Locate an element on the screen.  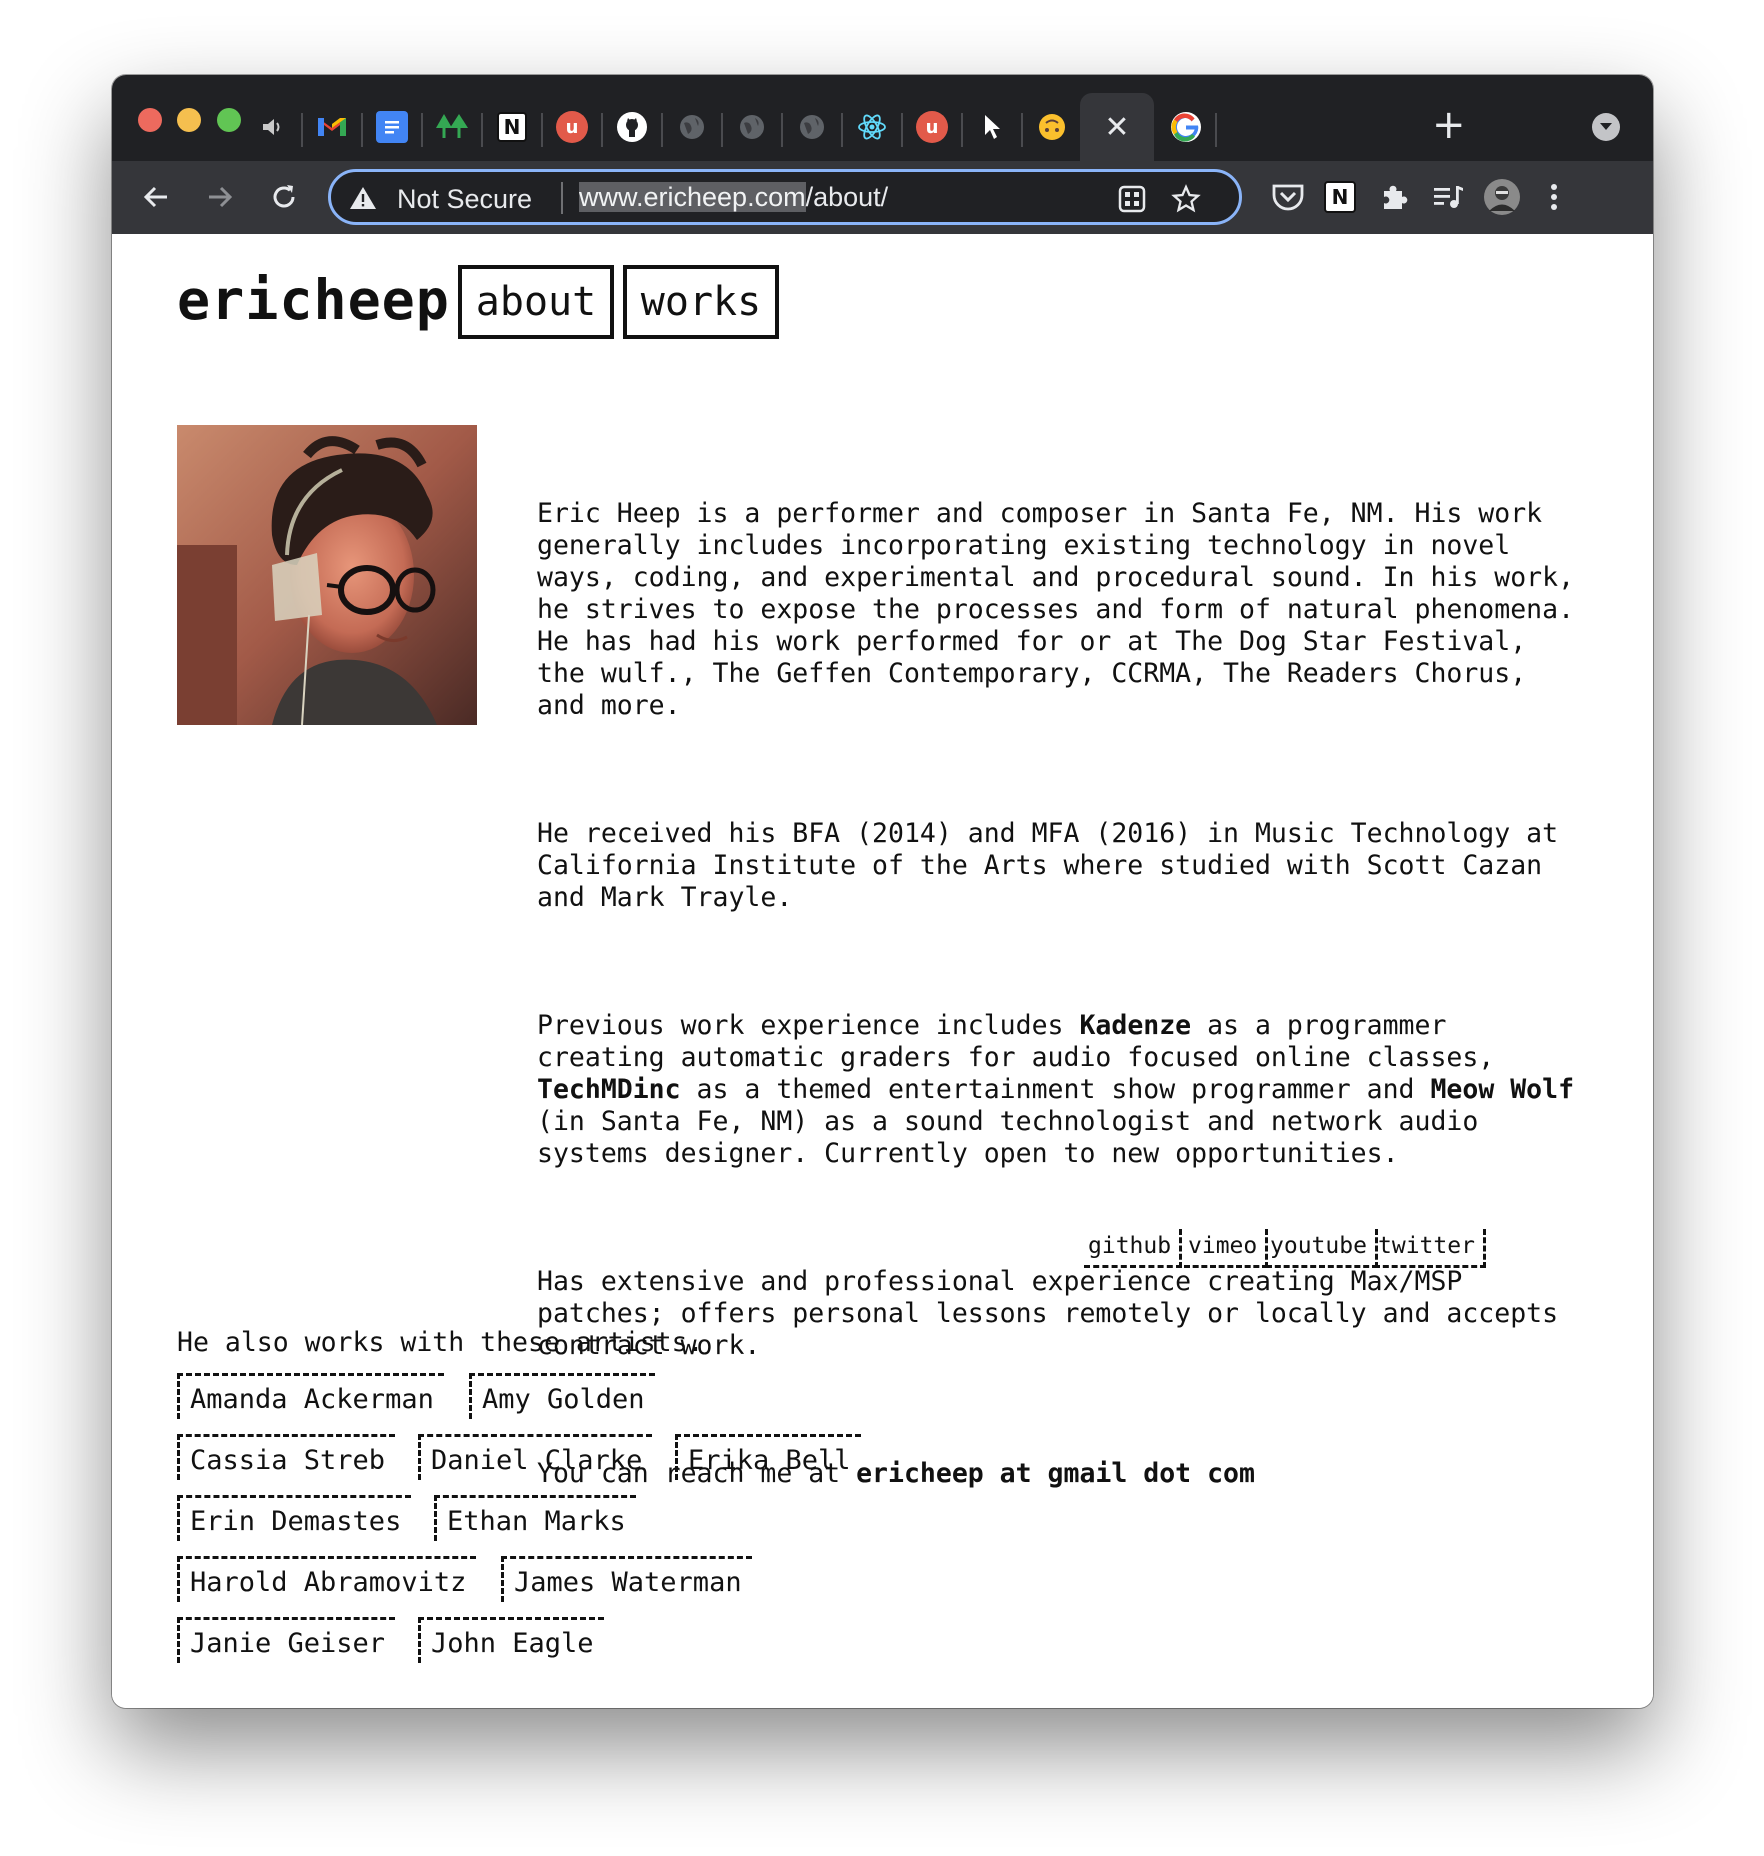
google-icon is located at coordinates (1186, 127).